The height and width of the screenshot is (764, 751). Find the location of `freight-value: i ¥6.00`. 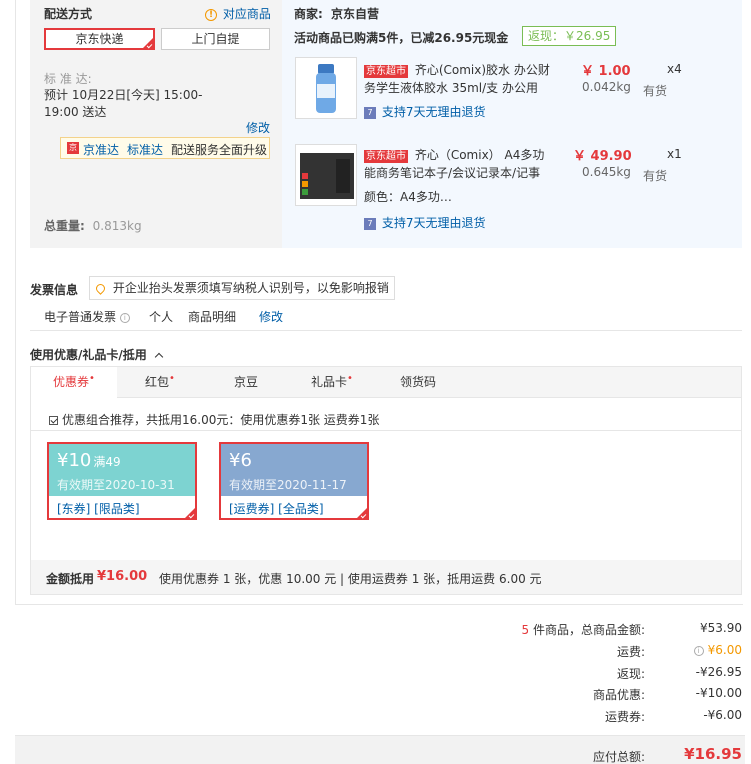

freight-value: i ¥6.00 is located at coordinates (717, 650).